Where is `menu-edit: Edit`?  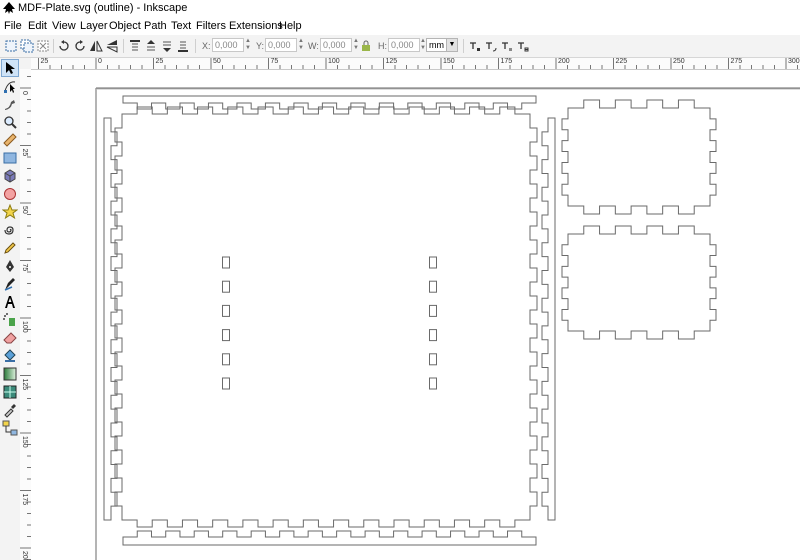
menu-edit: Edit is located at coordinates (37, 26).